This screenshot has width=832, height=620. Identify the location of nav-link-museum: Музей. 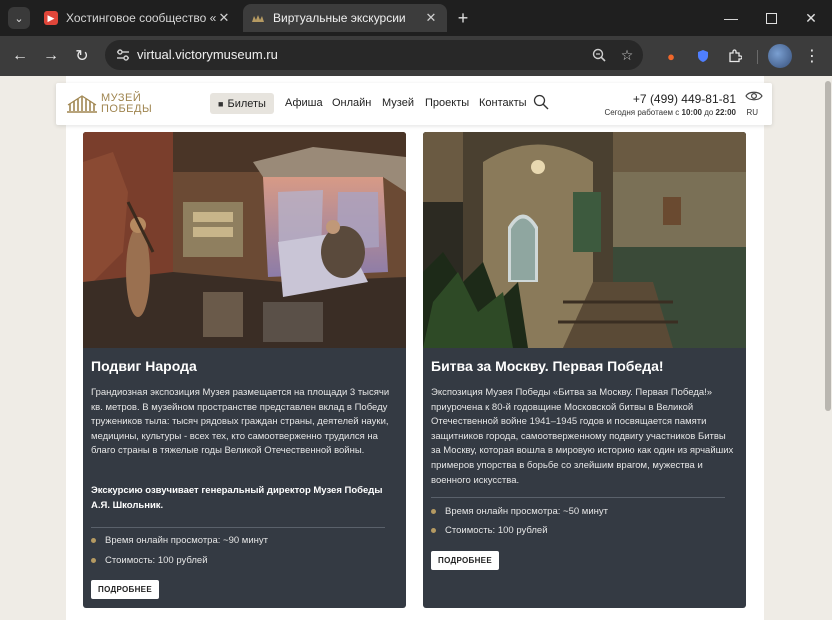
(398, 103).